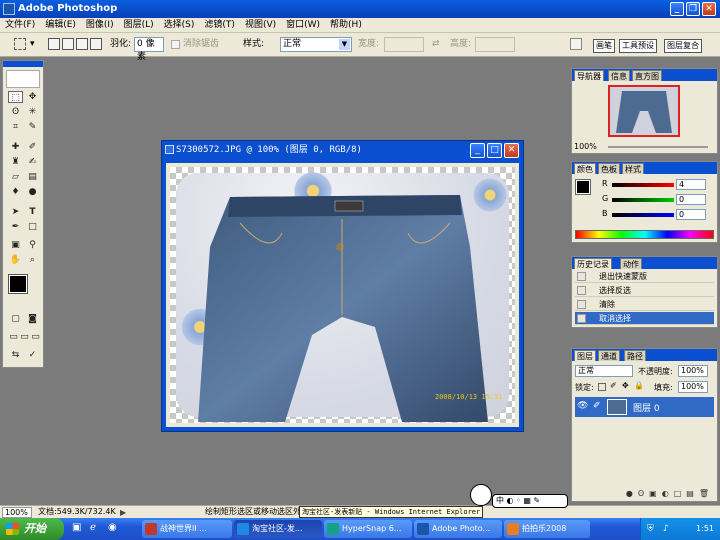 The width and height of the screenshot is (720, 540). I want to click on foreground-color-swatch, so click(18, 284).